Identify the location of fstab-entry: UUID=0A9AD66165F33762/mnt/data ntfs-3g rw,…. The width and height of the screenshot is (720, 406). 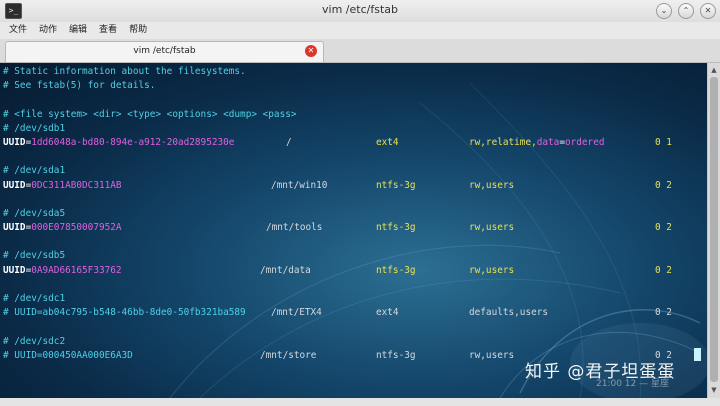
(337, 271).